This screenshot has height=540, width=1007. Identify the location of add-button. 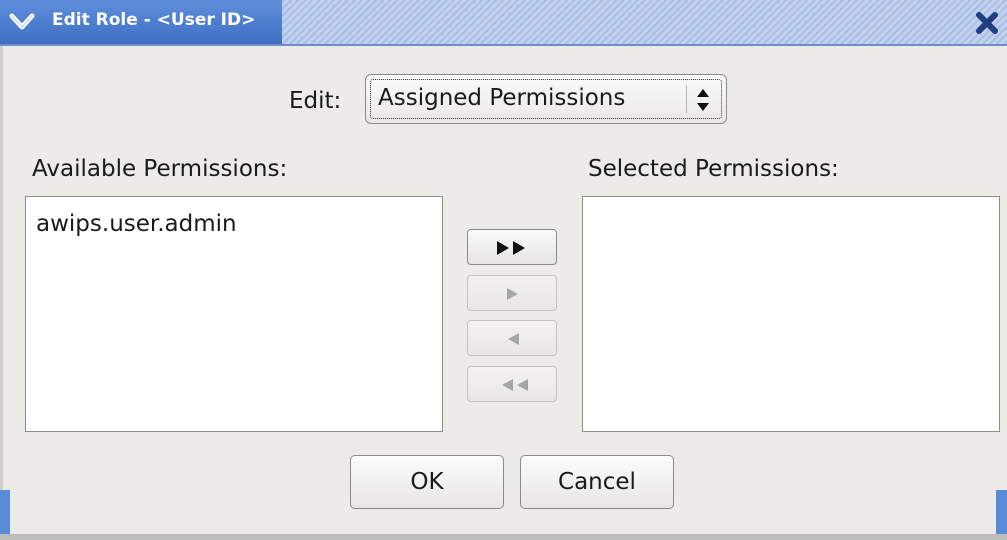
(512, 293).